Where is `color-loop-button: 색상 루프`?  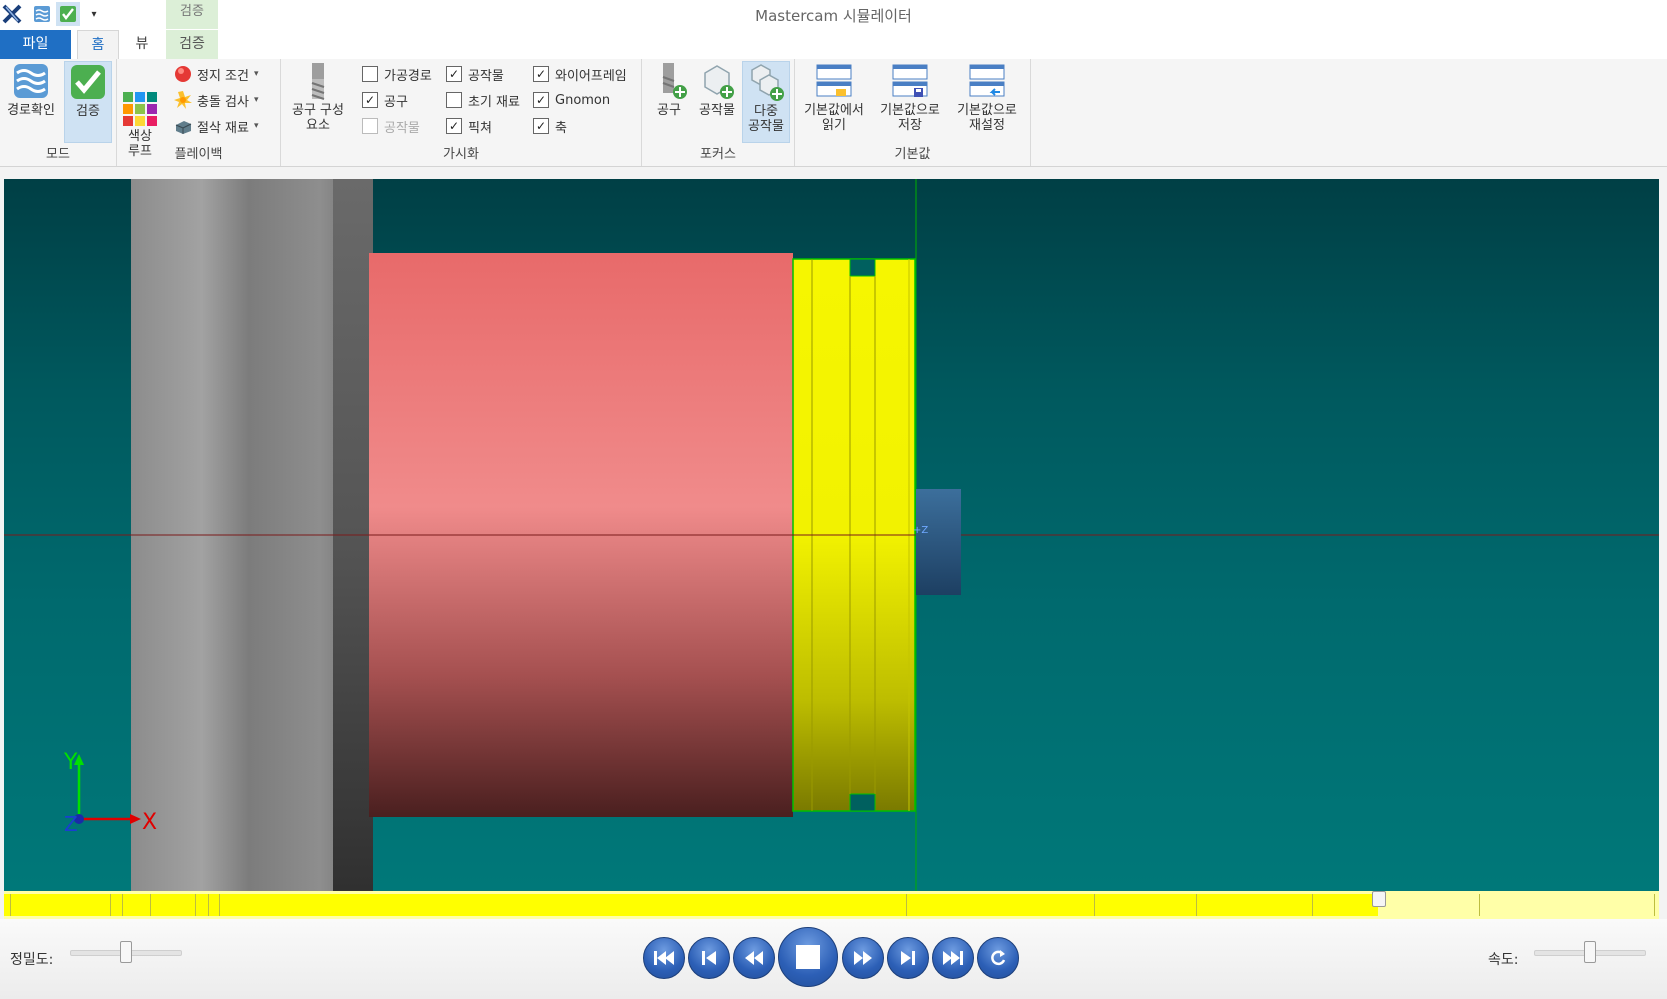
color-loop-button: 색상 루프 is located at coordinates (140, 110).